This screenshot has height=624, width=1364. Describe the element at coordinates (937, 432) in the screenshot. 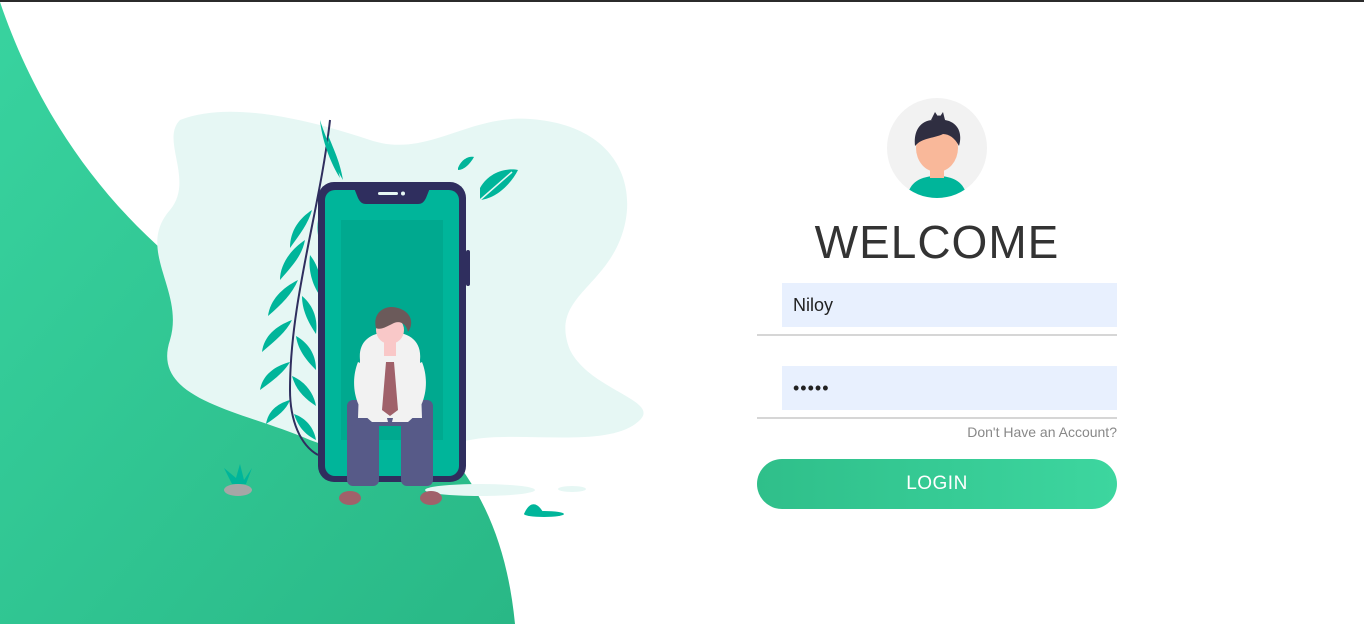

I see `signup-link: Don't Have an Account?` at that location.